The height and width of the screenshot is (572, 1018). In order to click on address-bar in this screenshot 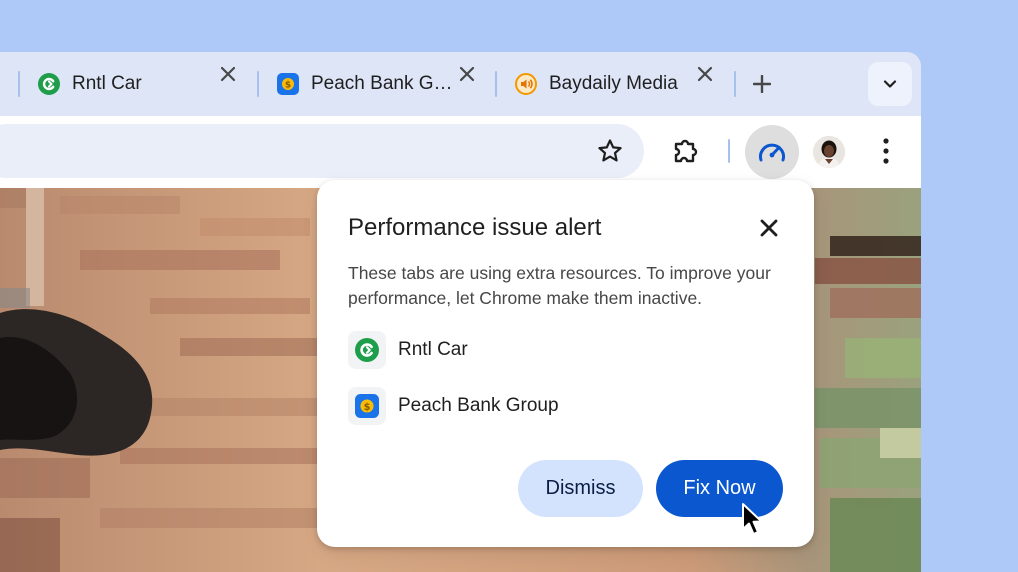, I will do `click(322, 151)`.